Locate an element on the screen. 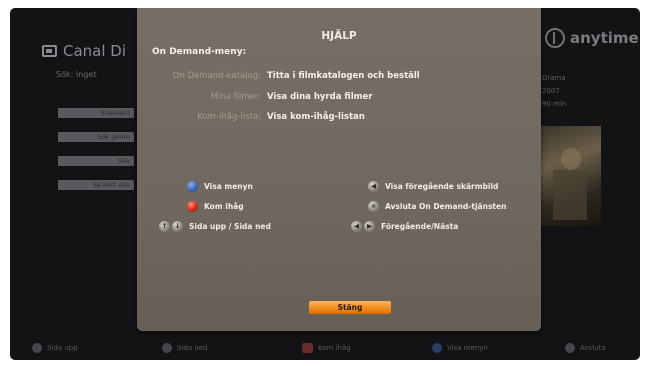 This screenshot has height=366, width=650. movie-duration: 90 min is located at coordinates (554, 104).